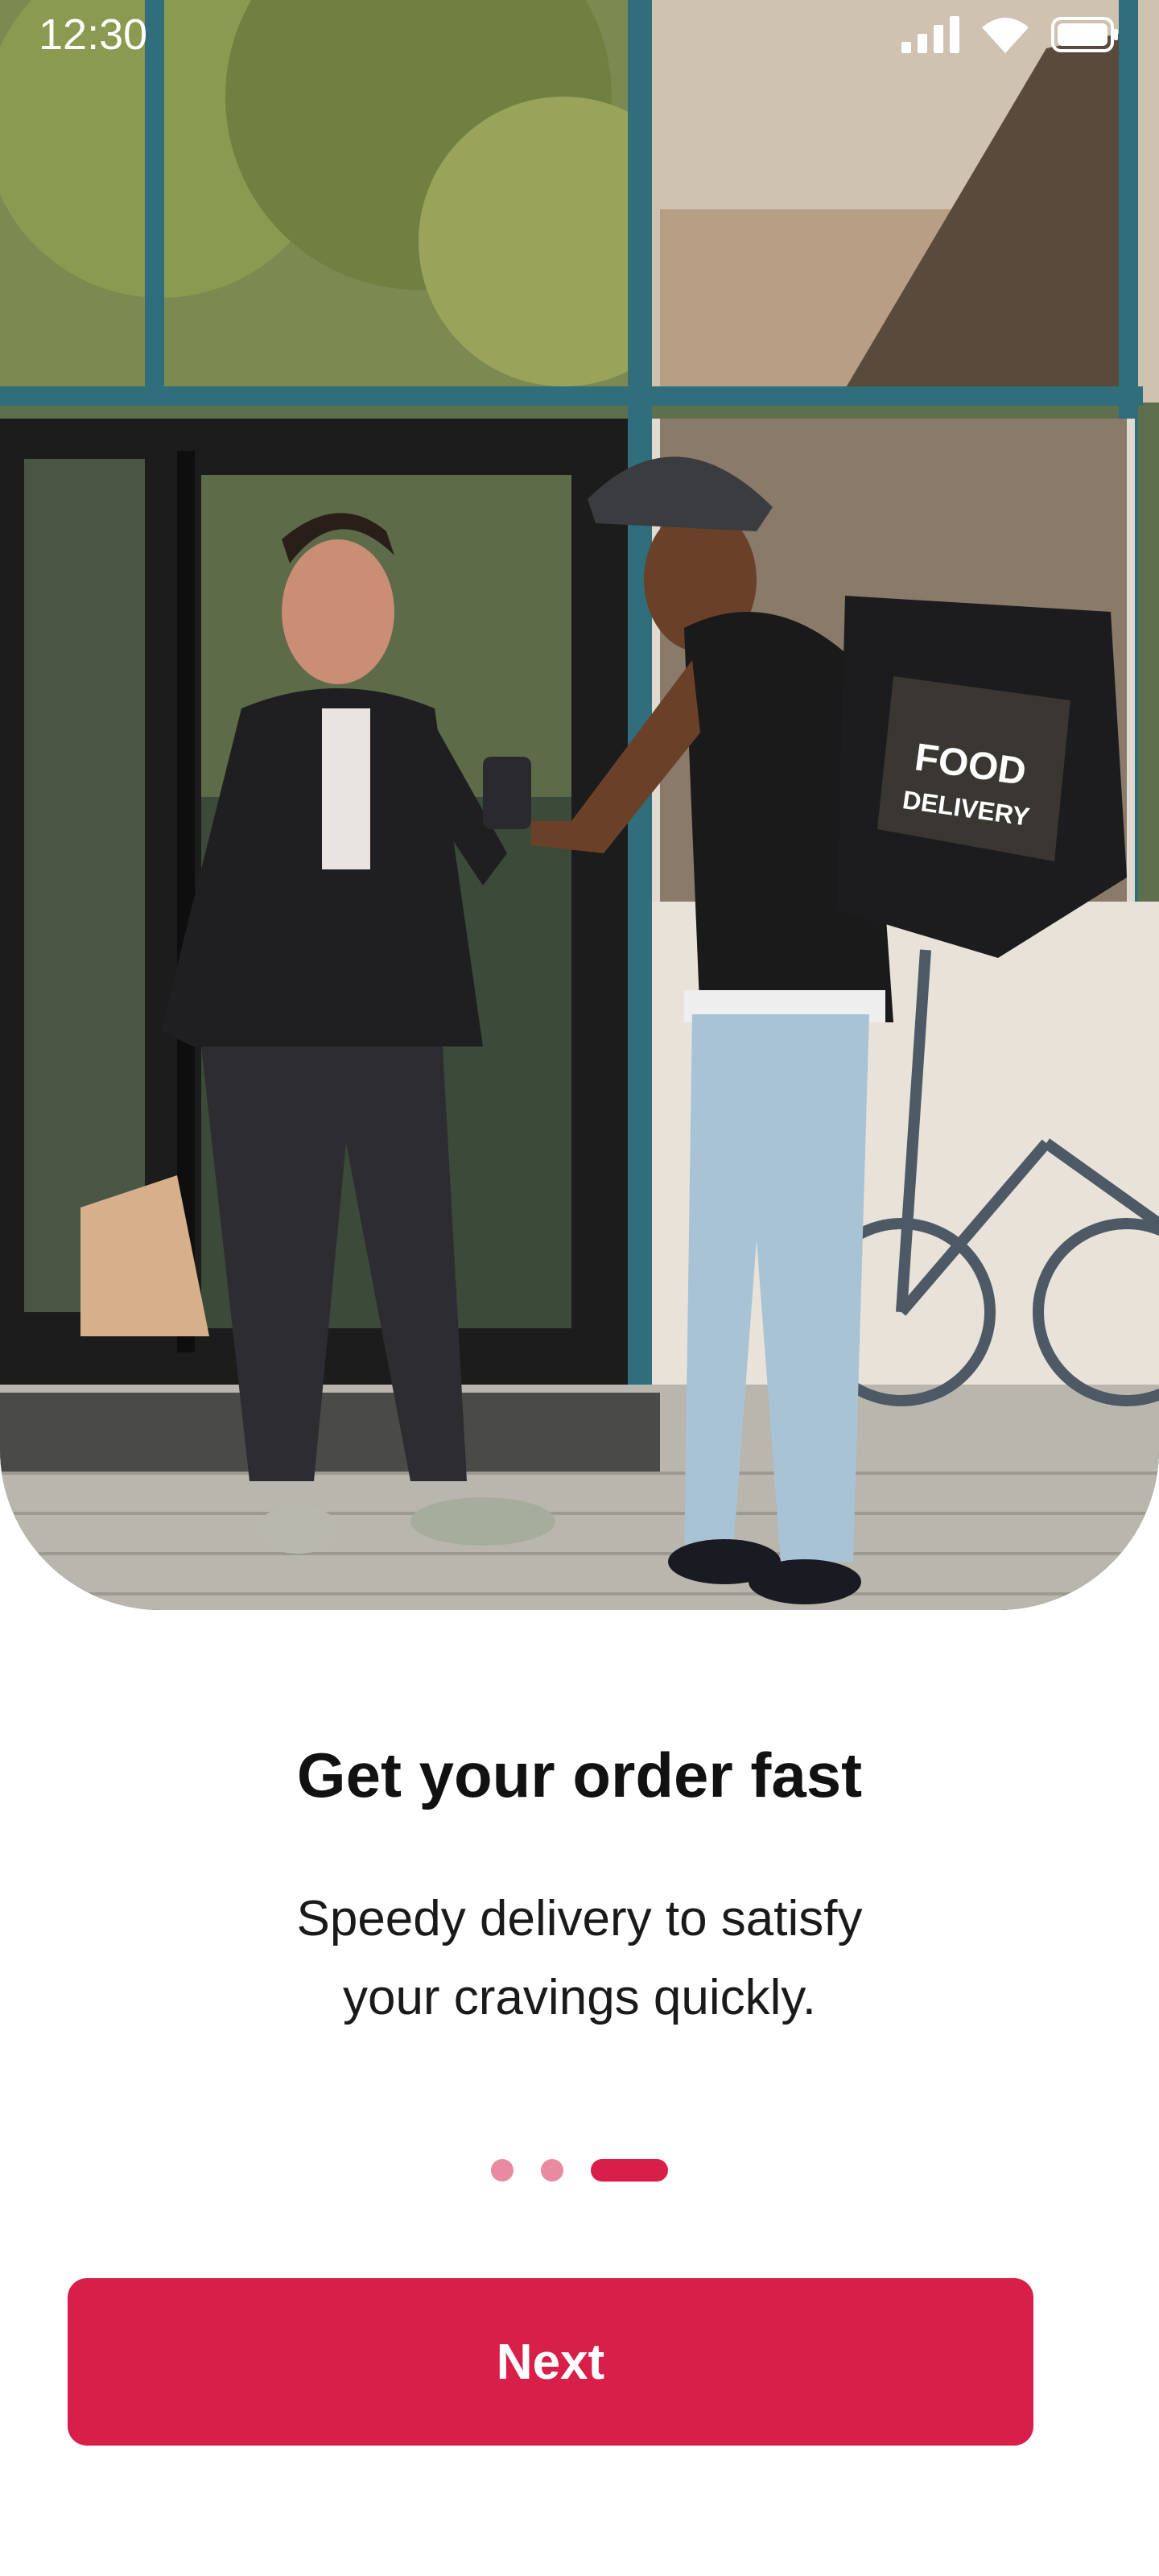 The width and height of the screenshot is (1159, 2576). What do you see at coordinates (93, 34) in the screenshot?
I see `status-time: 12:30` at bounding box center [93, 34].